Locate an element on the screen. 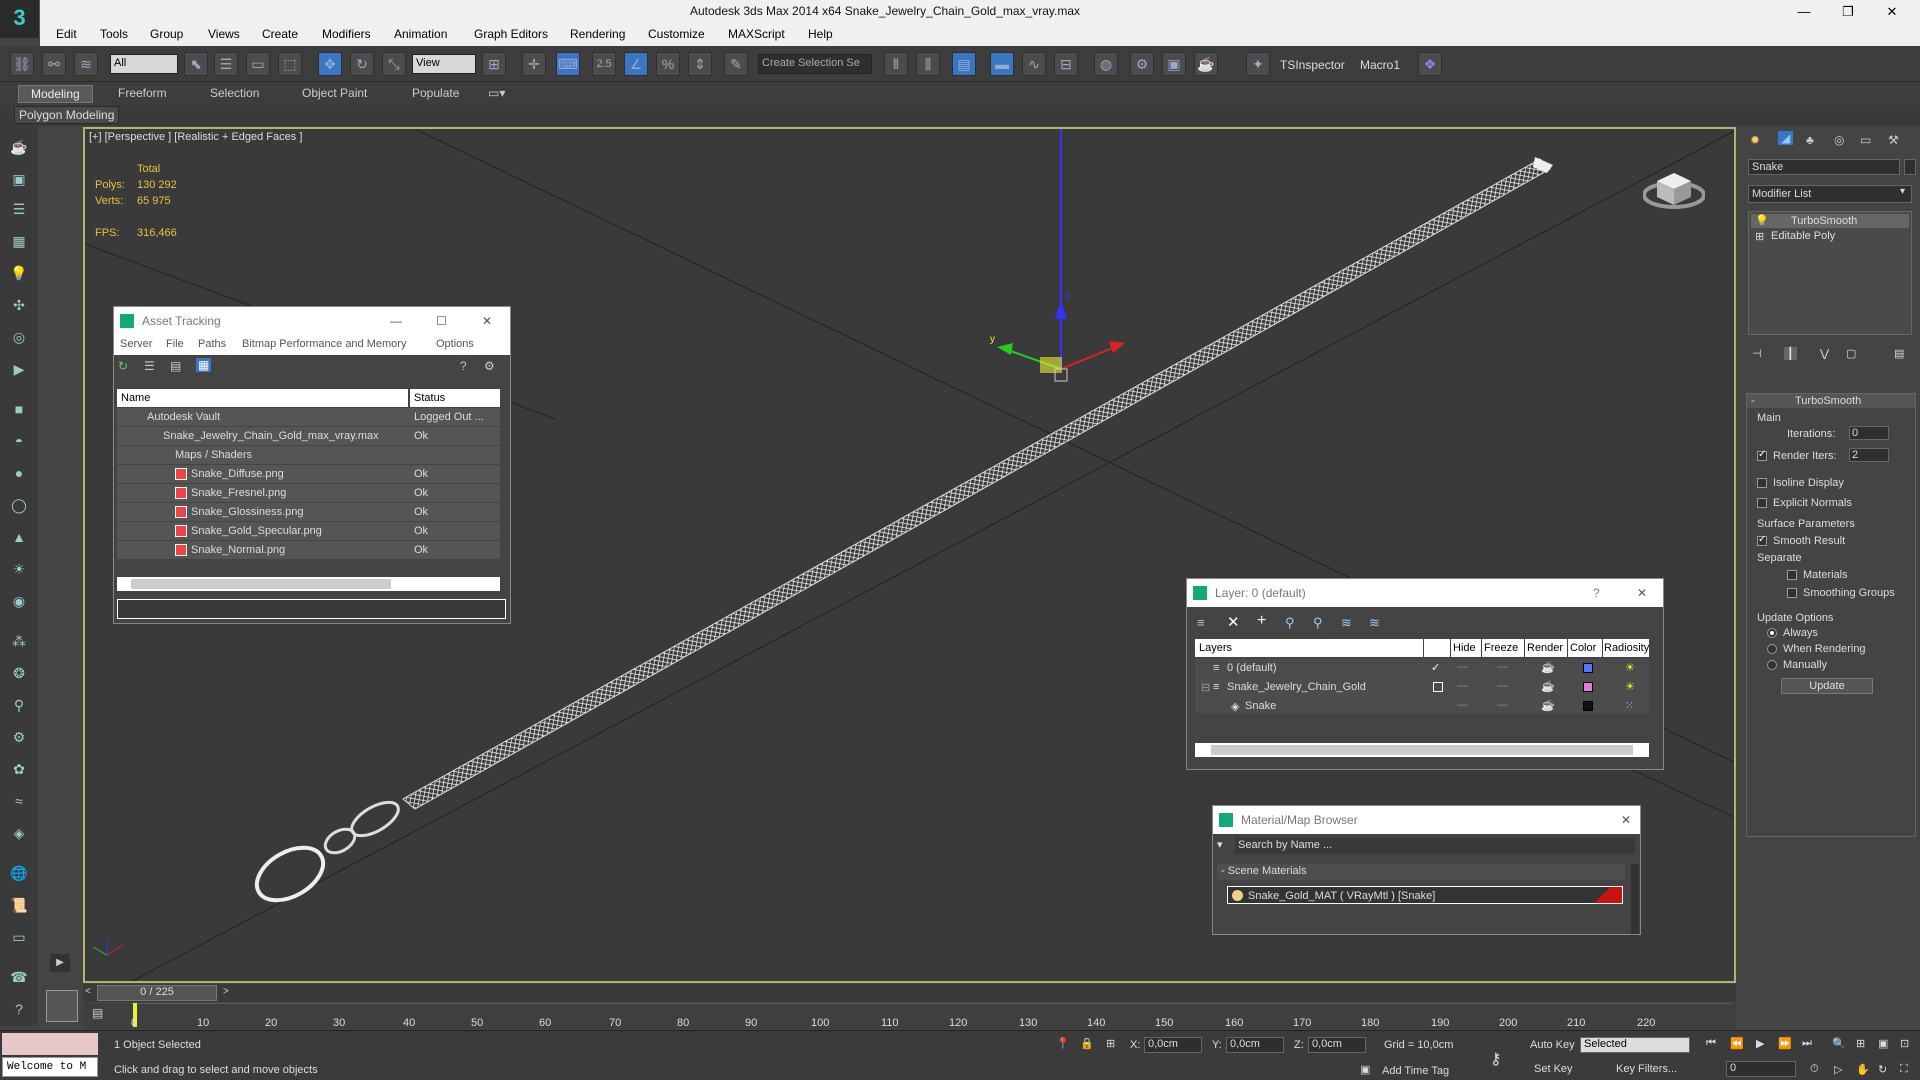 This screenshot has width=1920, height=1080. menu-create: Create is located at coordinates (280, 34).